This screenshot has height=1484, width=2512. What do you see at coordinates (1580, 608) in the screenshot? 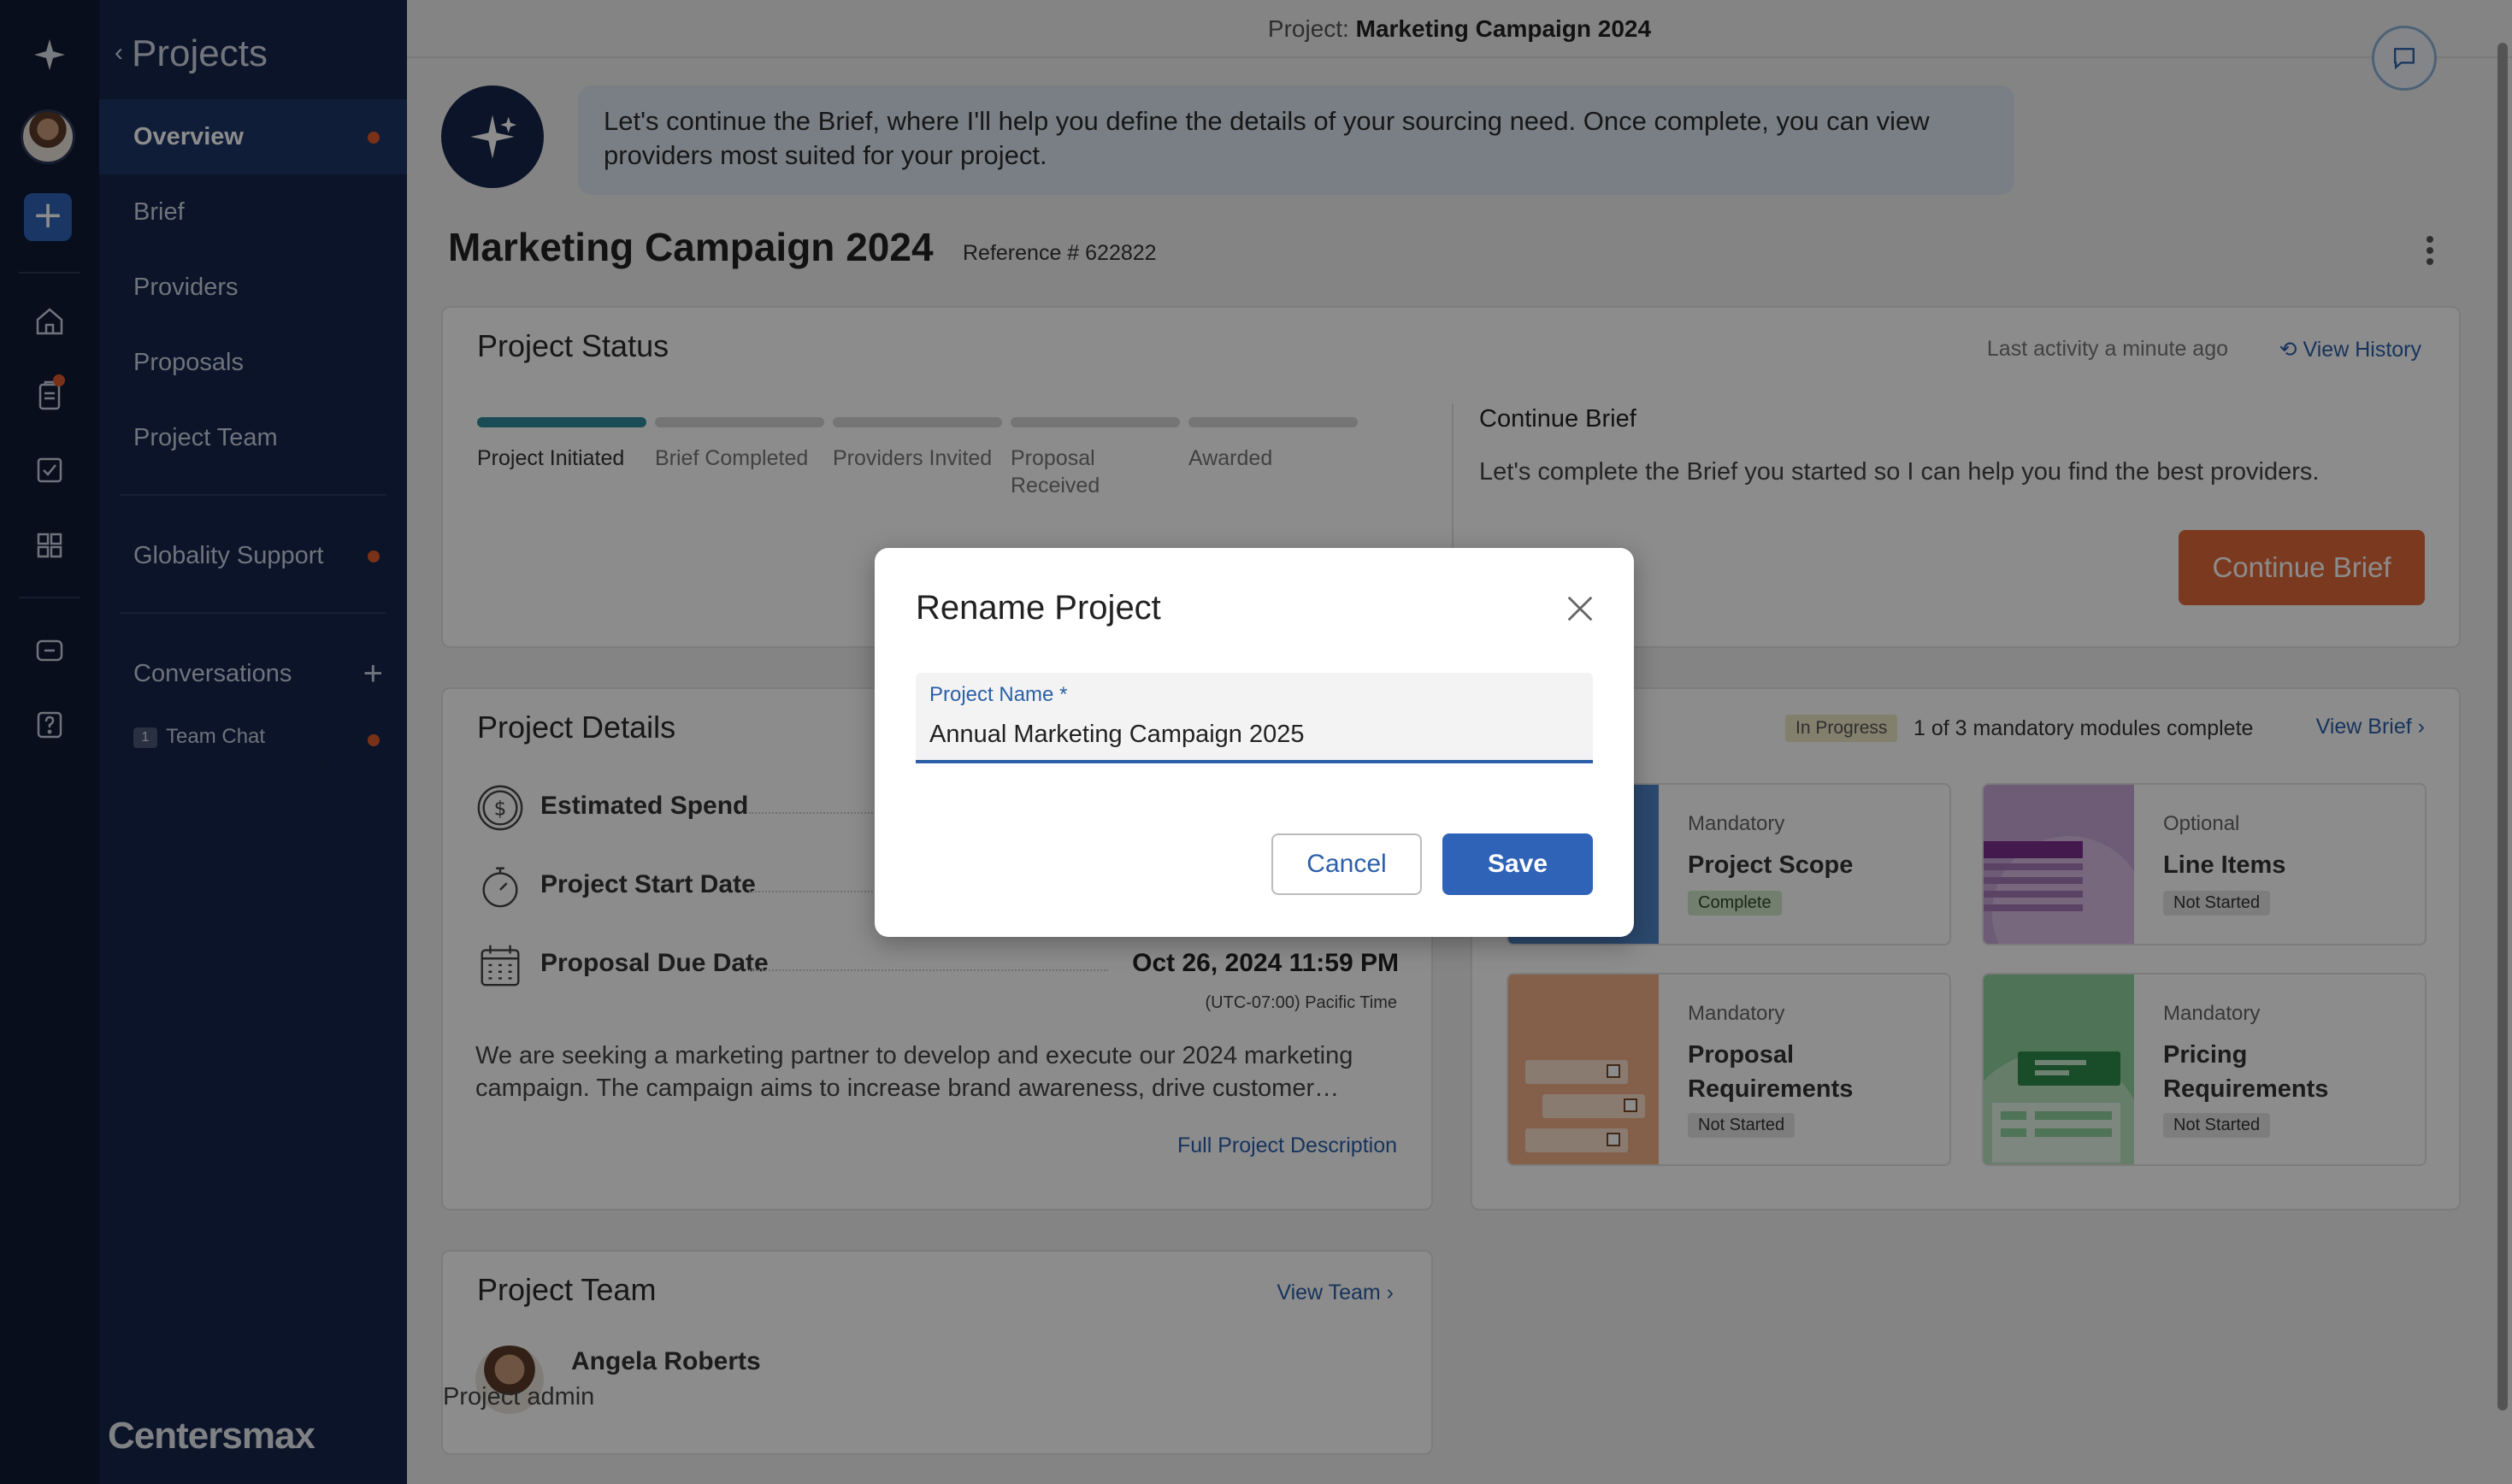
I see `close-icon` at bounding box center [1580, 608].